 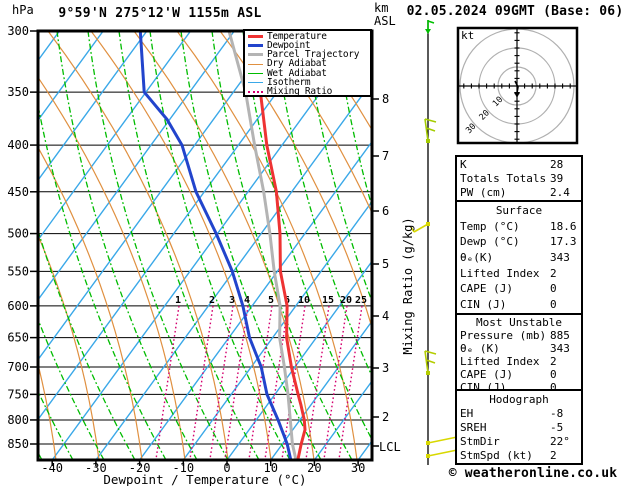 I want to click on dry-adiabat-swatch, so click(x=255, y=64).